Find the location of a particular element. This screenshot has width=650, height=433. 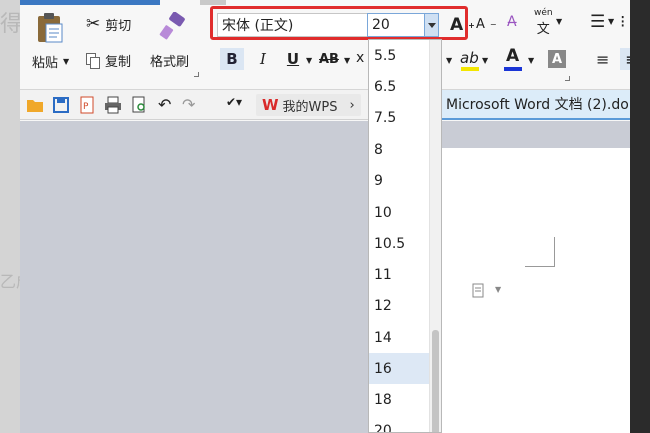

font-size-option: 7.5 is located at coordinates (399, 117).